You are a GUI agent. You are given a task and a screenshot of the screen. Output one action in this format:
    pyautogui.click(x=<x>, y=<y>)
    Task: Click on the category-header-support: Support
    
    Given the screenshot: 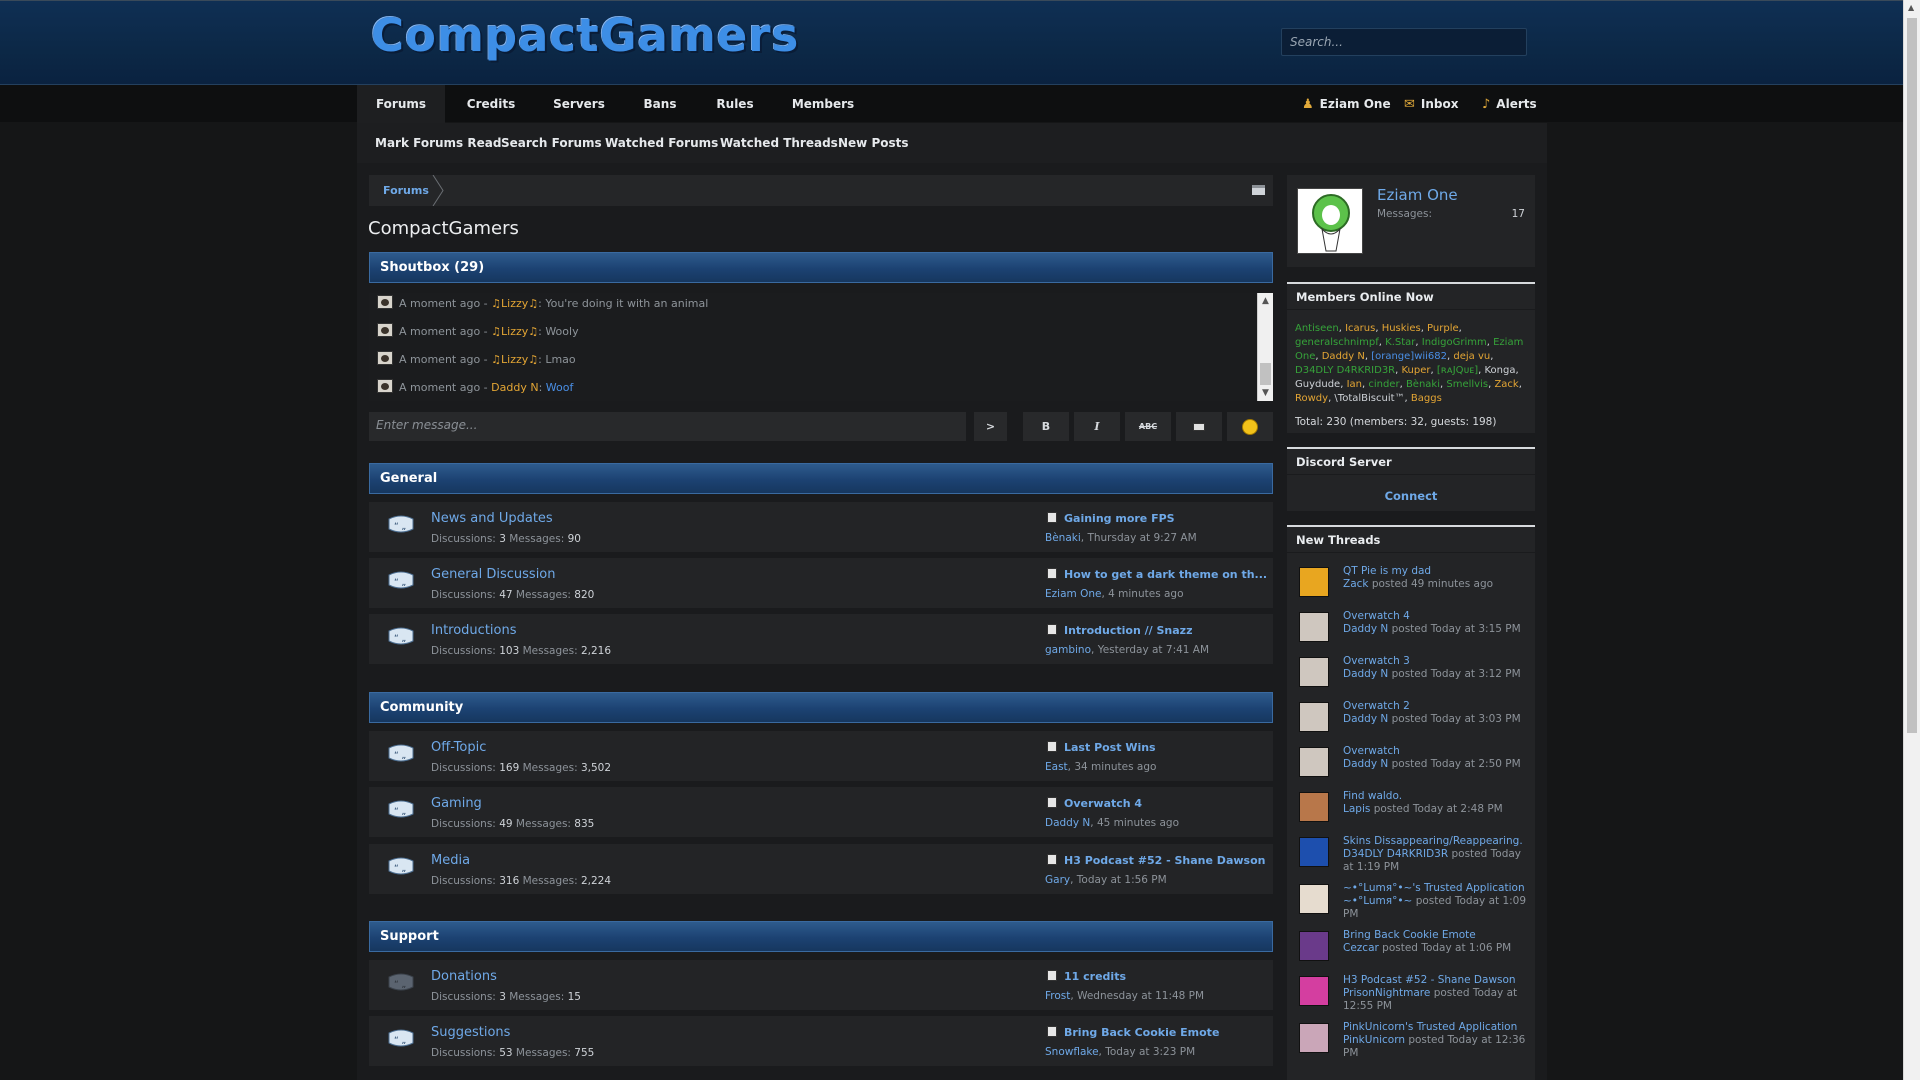 What is the action you would take?
    pyautogui.click(x=821, y=936)
    